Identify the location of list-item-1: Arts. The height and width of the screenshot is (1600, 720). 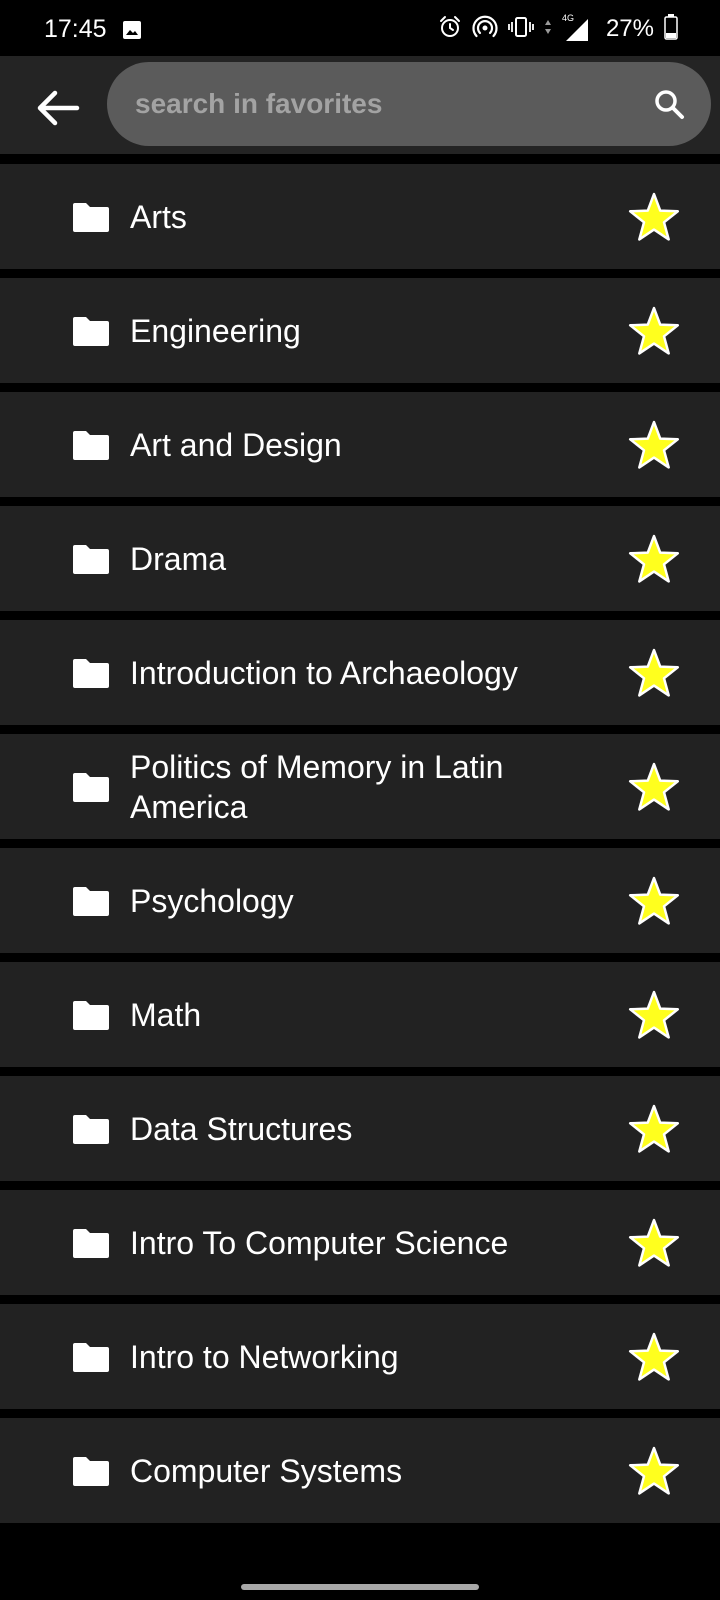
(360, 216).